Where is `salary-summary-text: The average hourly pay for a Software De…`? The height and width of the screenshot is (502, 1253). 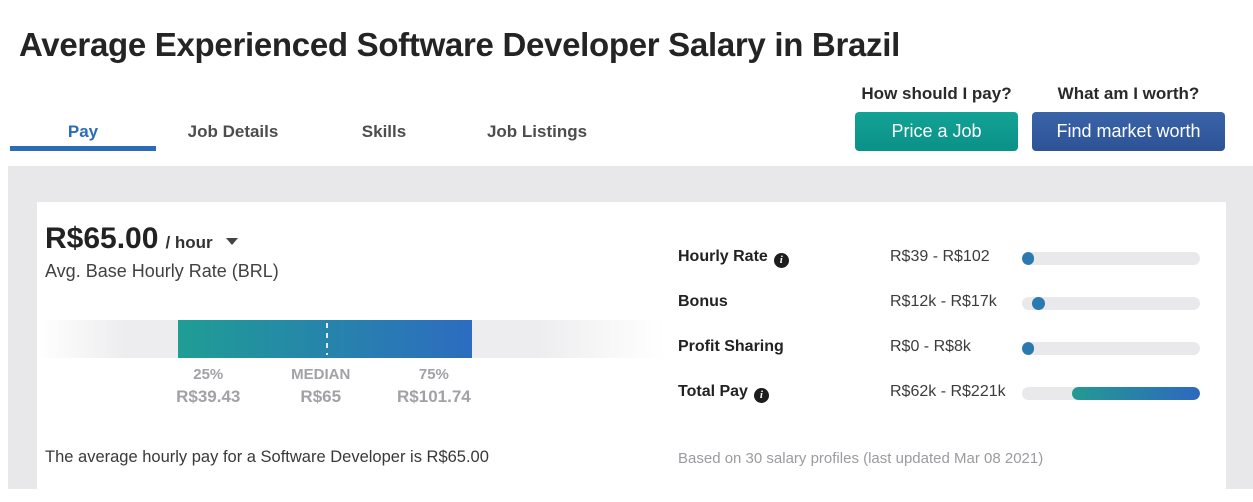
salary-summary-text: The average hourly pay for a Software De… is located at coordinates (267, 457).